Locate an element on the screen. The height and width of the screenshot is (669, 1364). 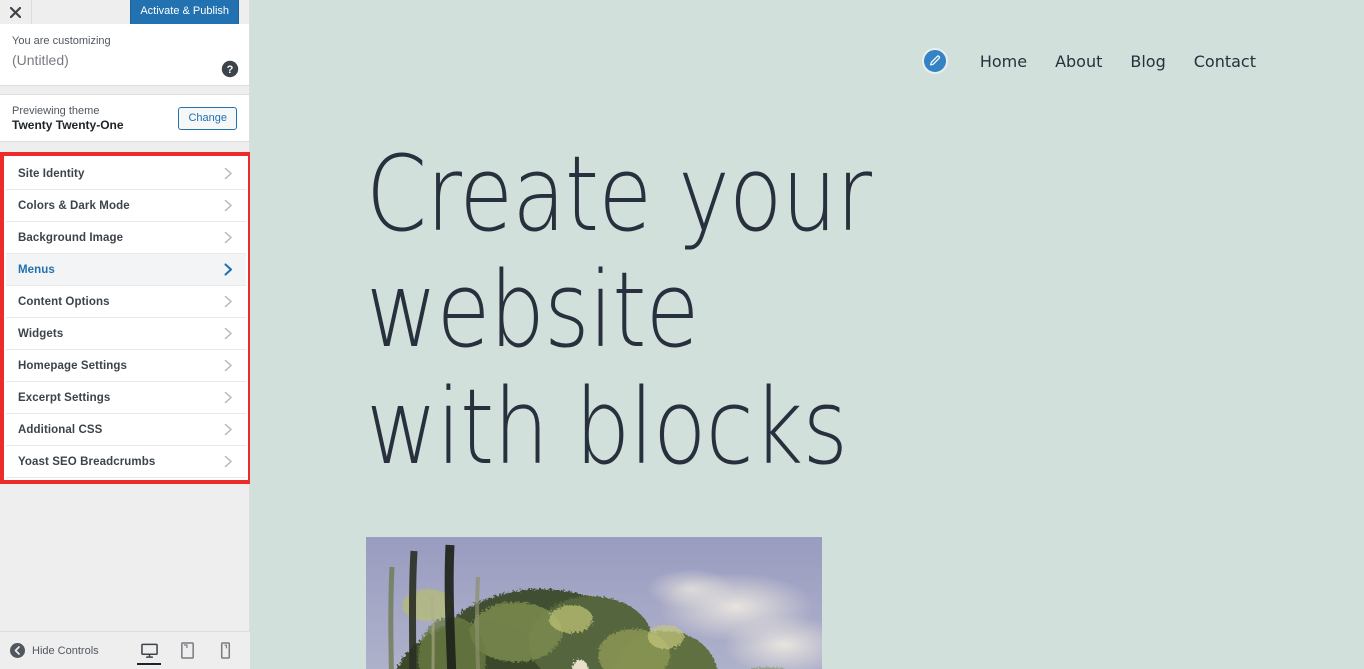
customizer-footer: Hide Controls is located at coordinates (125, 650).